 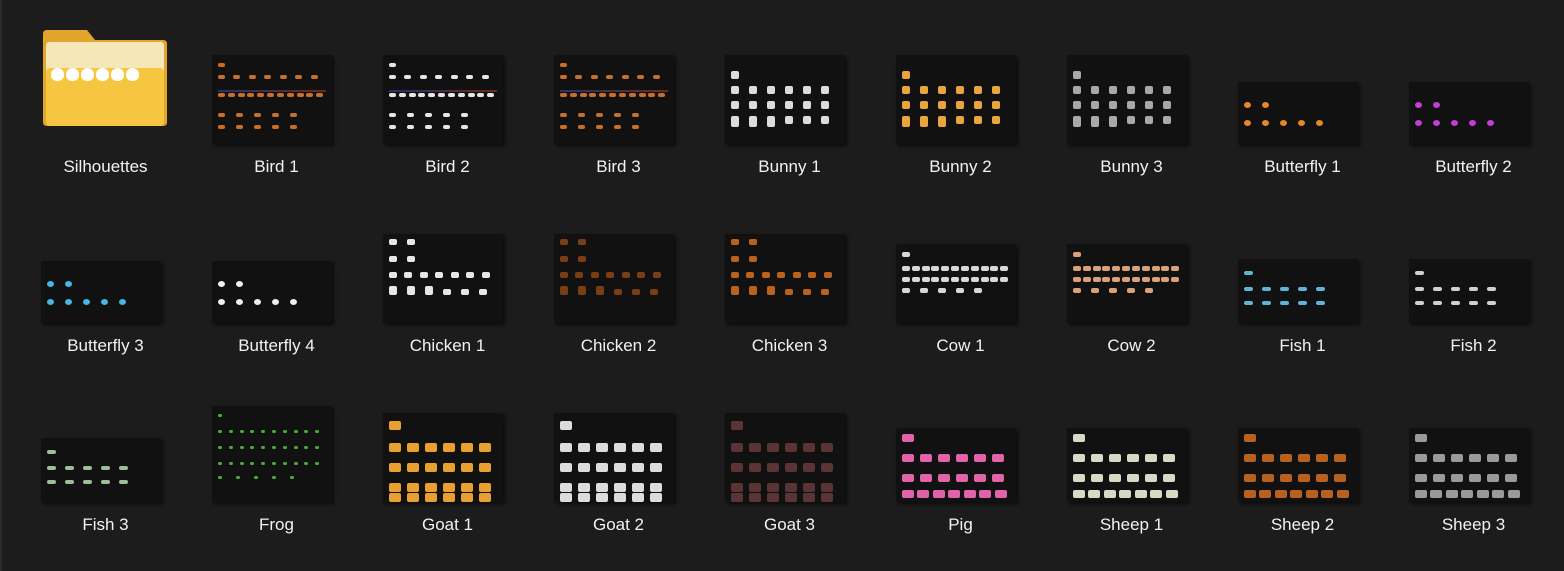 What do you see at coordinates (1473, 89) in the screenshot?
I see `file-item: Butterfly 2` at bounding box center [1473, 89].